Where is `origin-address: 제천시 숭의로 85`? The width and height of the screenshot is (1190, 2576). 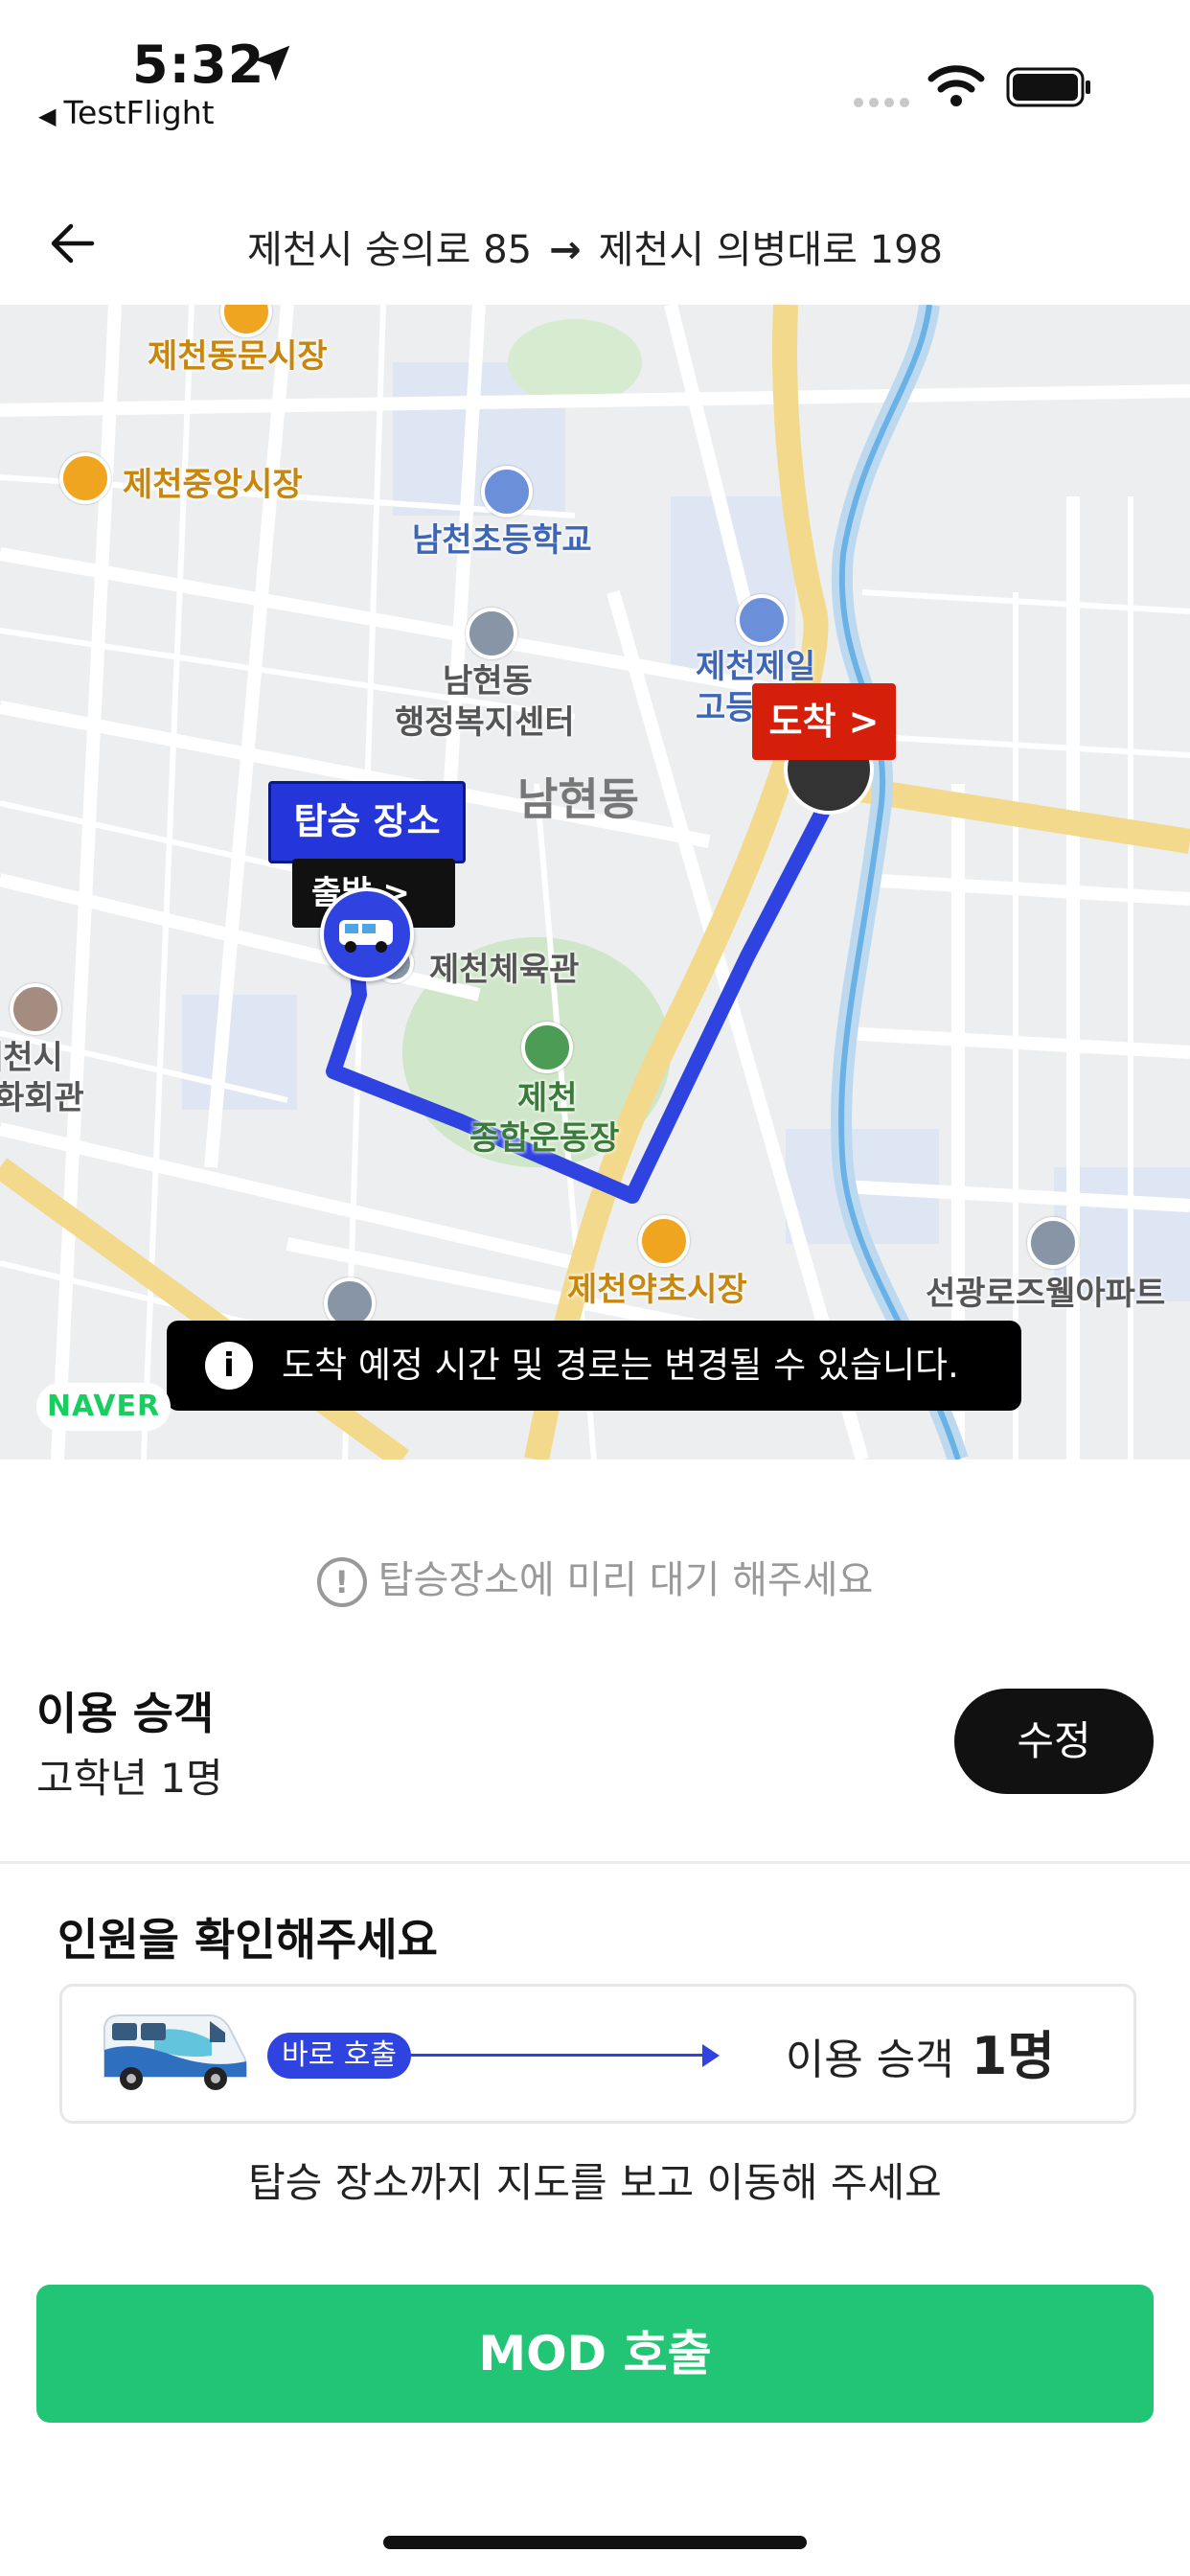 origin-address: 제천시 숭의로 85 is located at coordinates (389, 250).